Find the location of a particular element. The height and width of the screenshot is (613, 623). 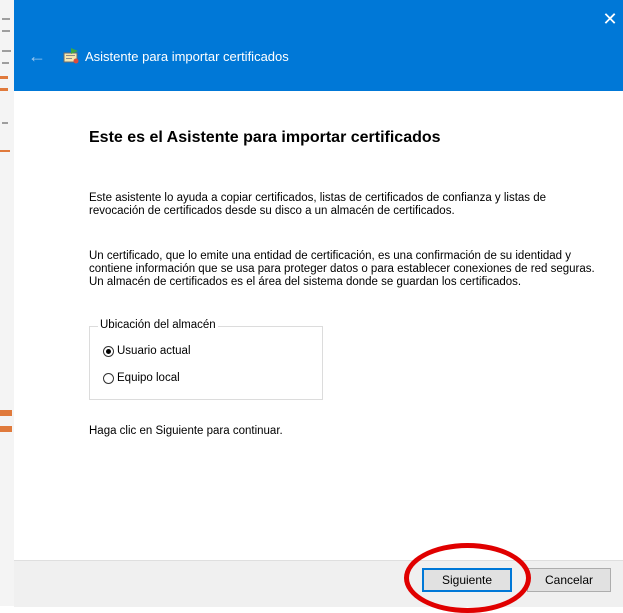

store-location-legend: Ubicación del almacén is located at coordinates (158, 325).